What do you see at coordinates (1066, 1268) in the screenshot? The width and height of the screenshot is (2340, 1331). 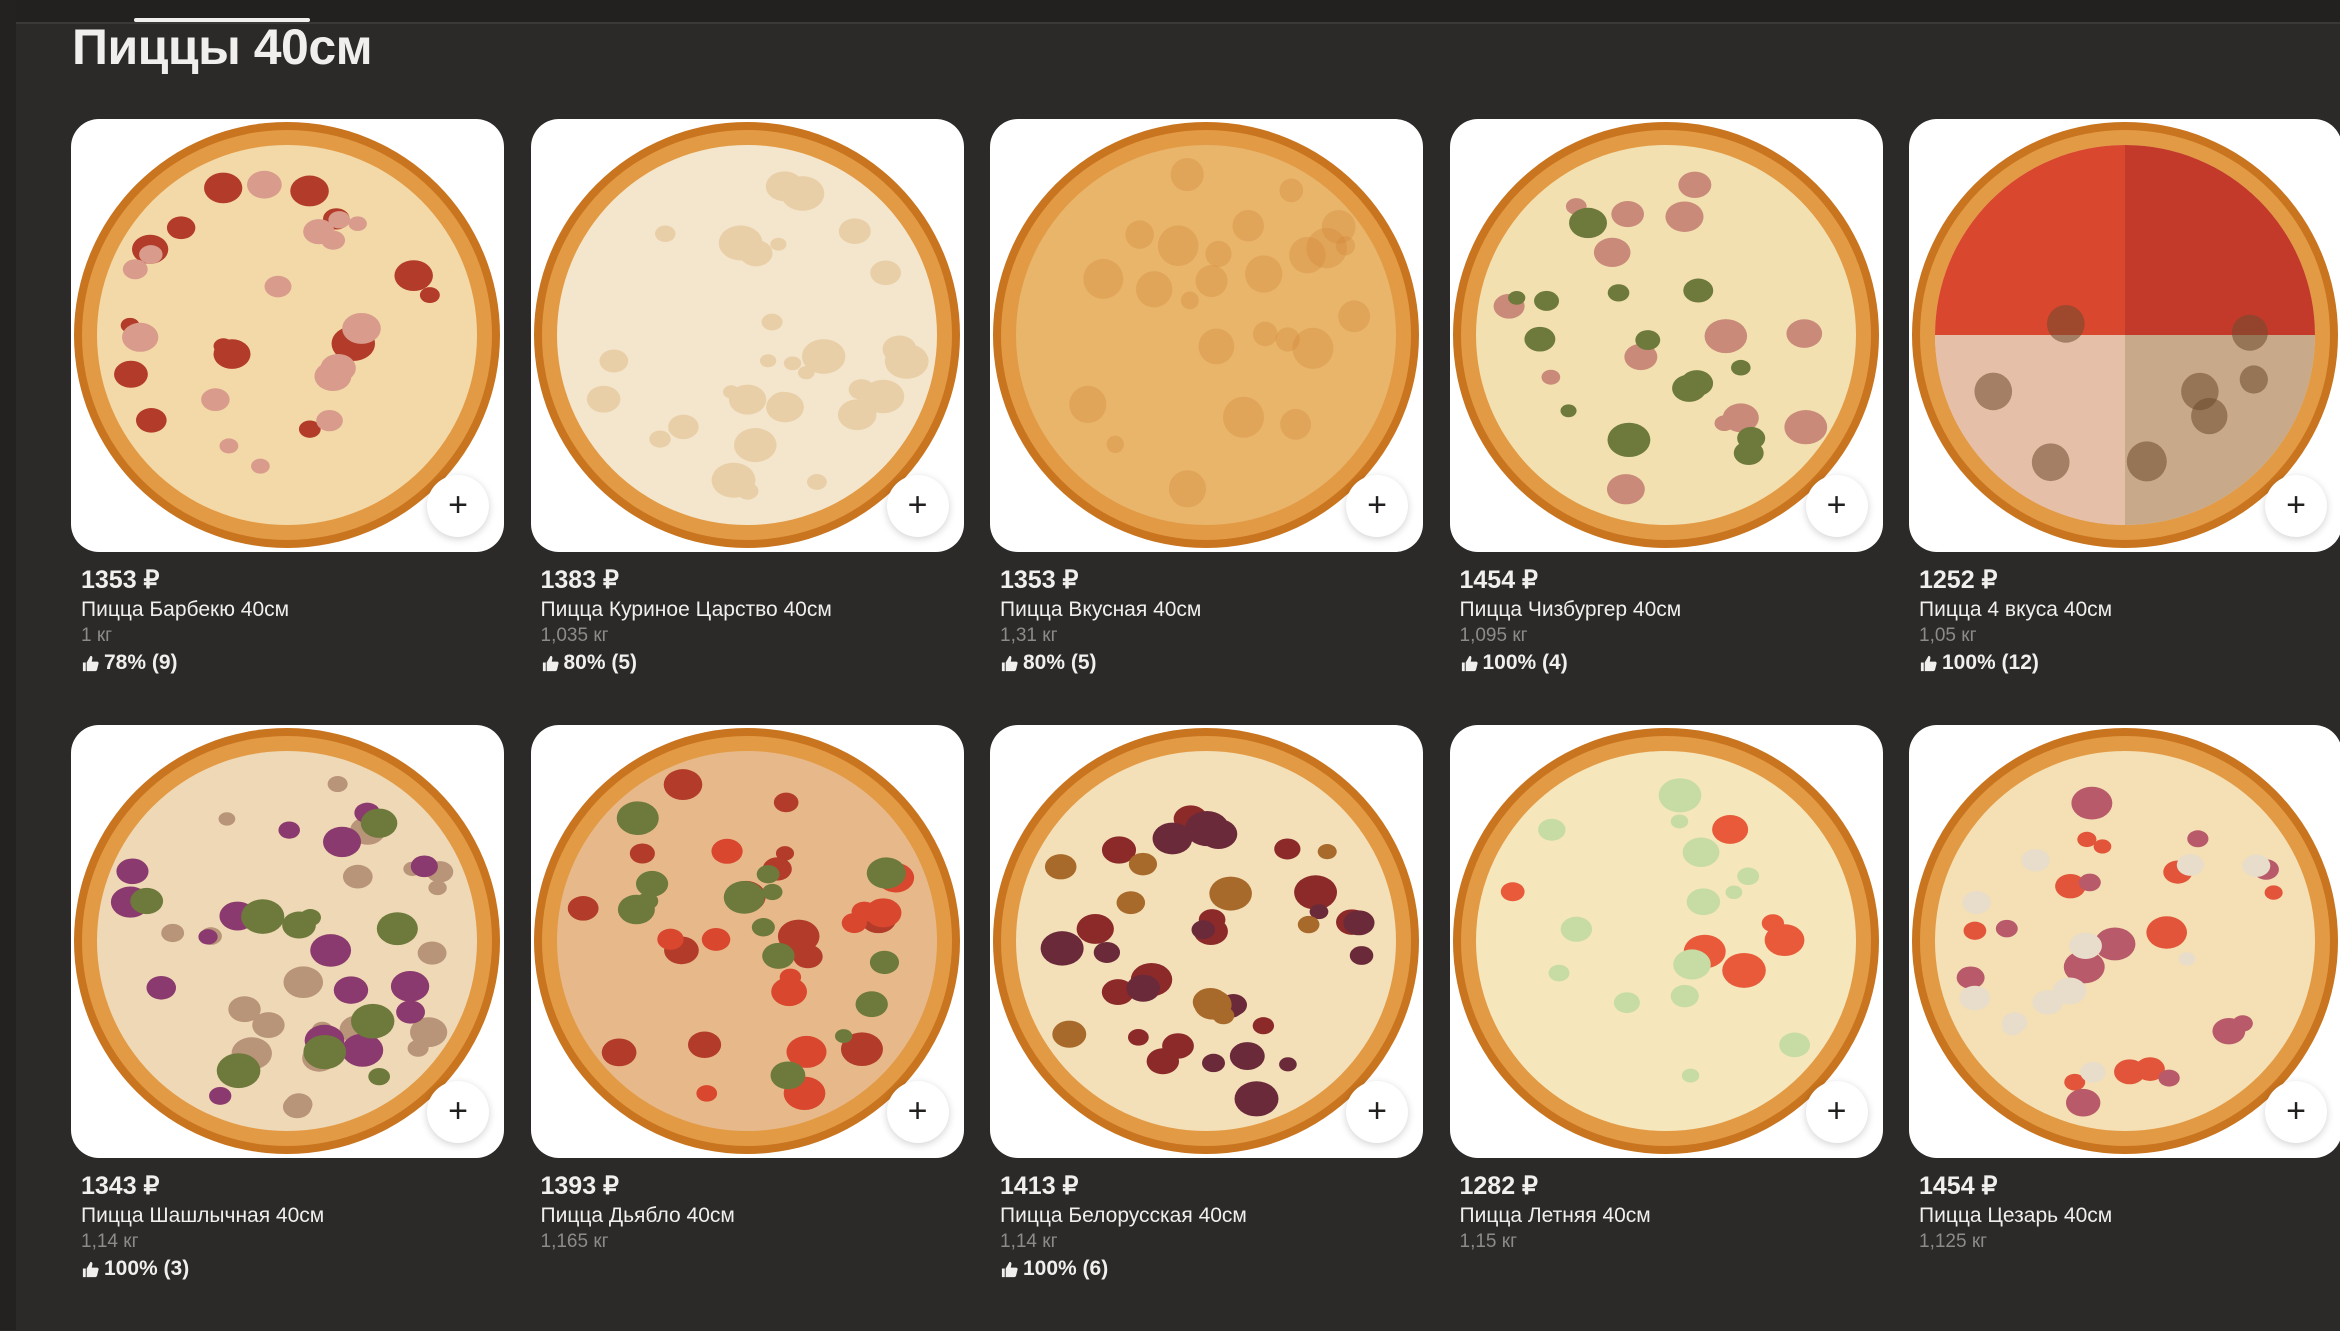 I see `rating-value: 100% (6)` at bounding box center [1066, 1268].